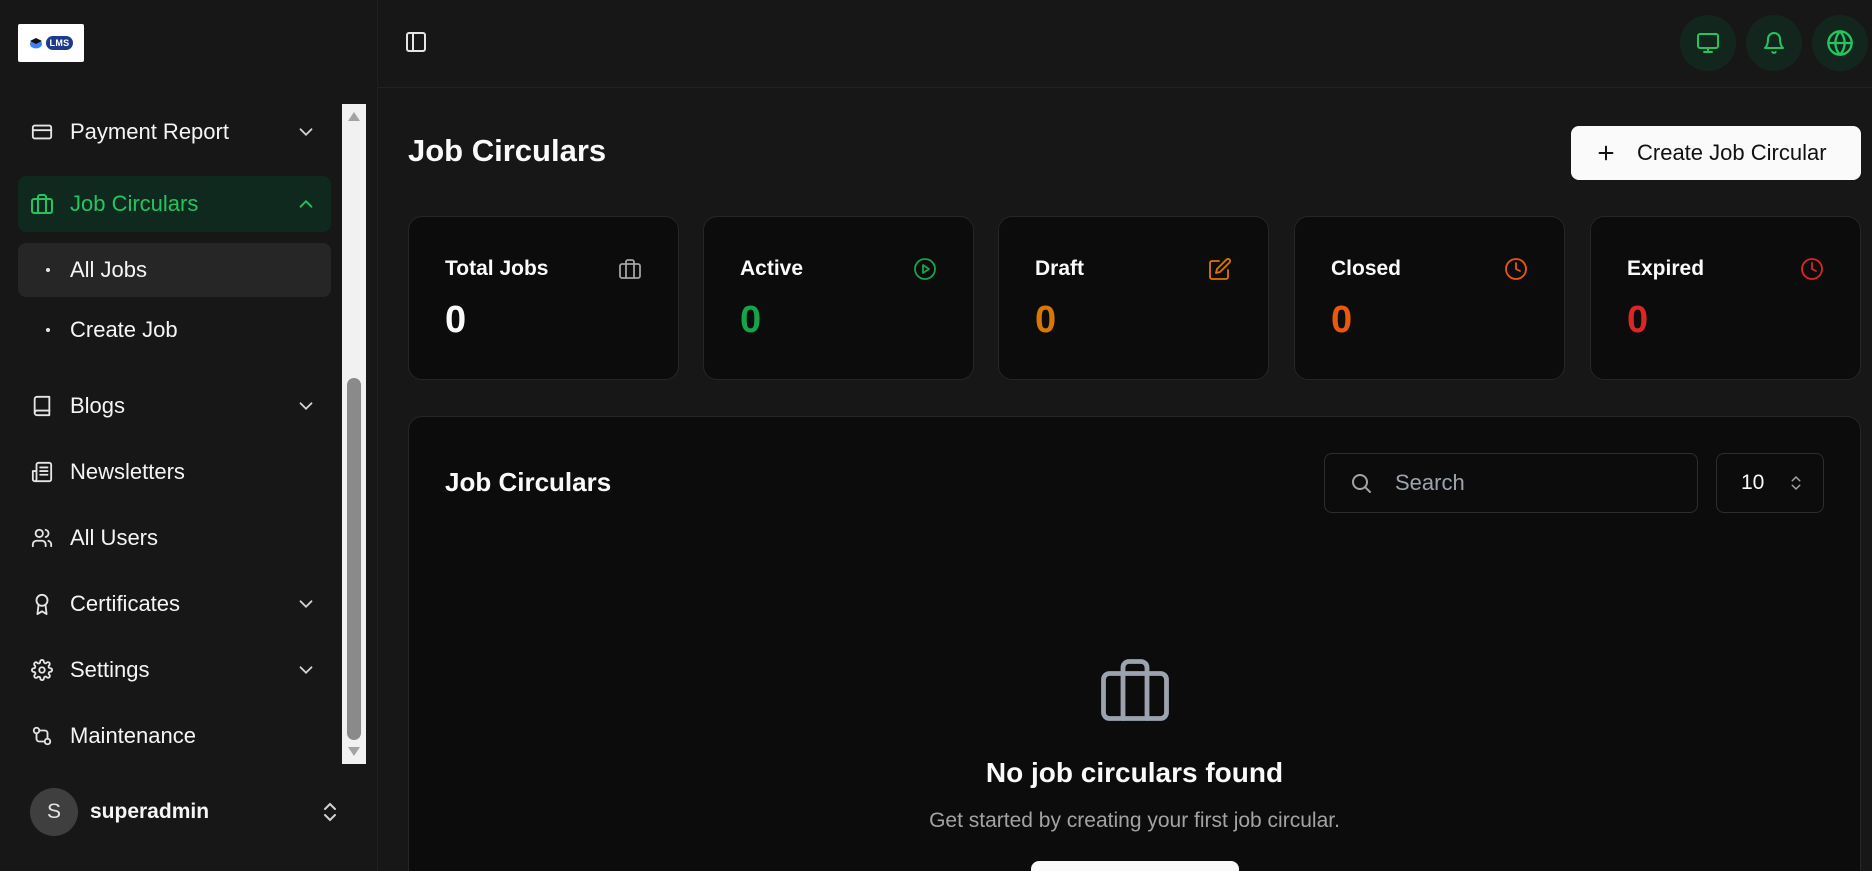  What do you see at coordinates (174, 406) in the screenshot?
I see `sidebar-item-blogs: Blogs` at bounding box center [174, 406].